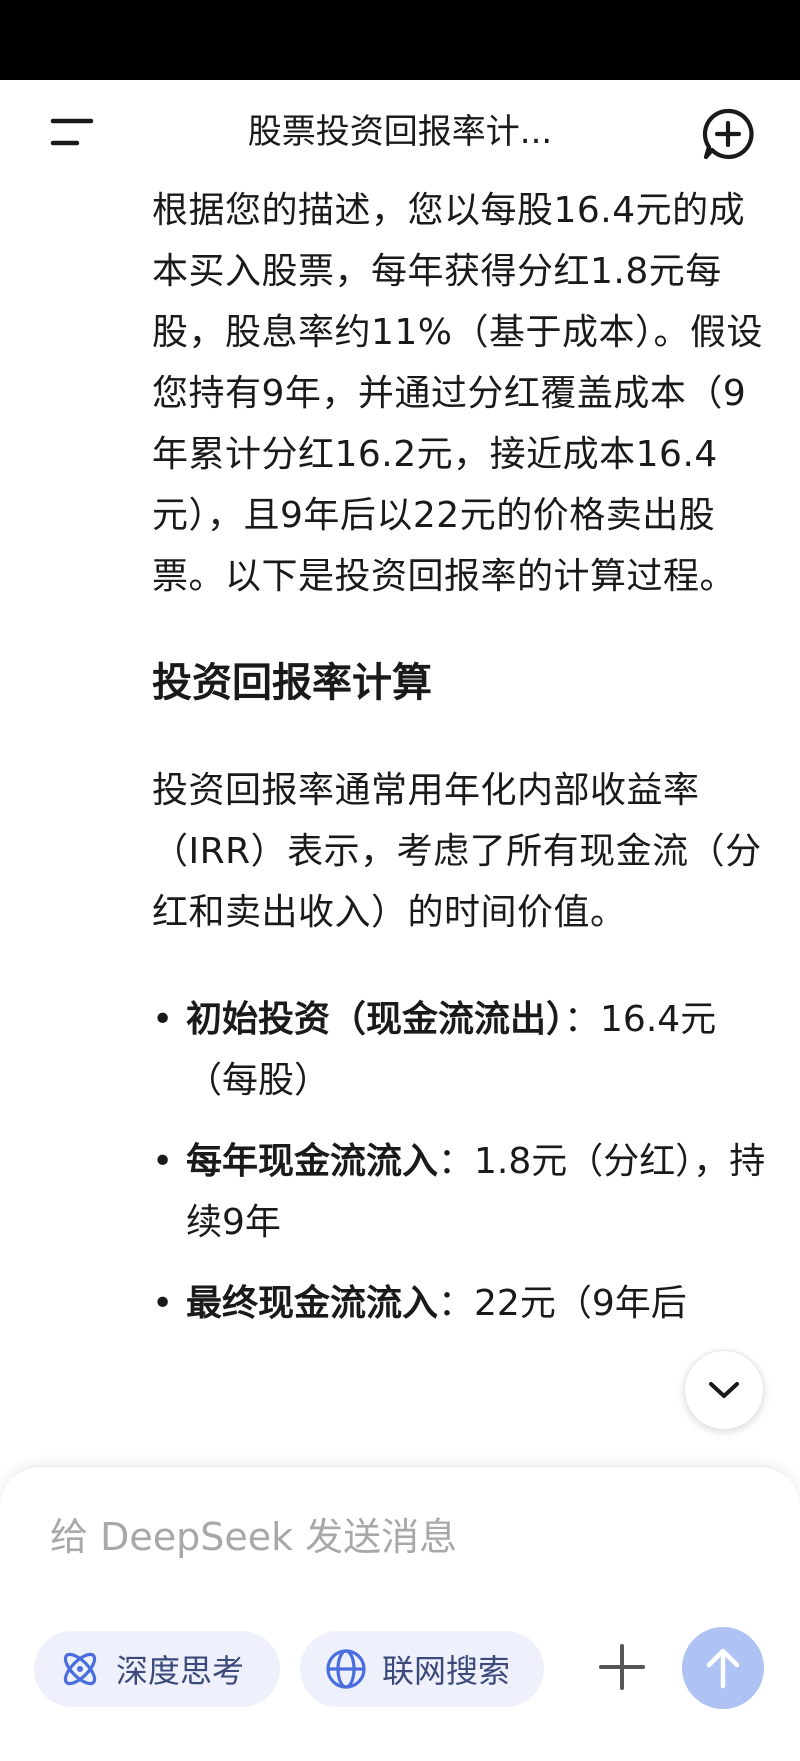 The height and width of the screenshot is (1761, 800). I want to click on new-chat-icon, so click(728, 134).